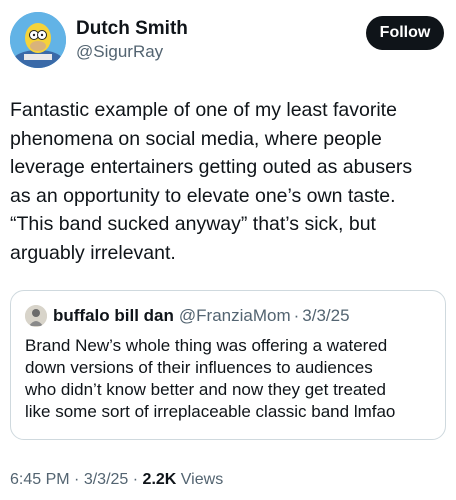  I want to click on cartoon-character-avatar-icon, so click(38, 40).